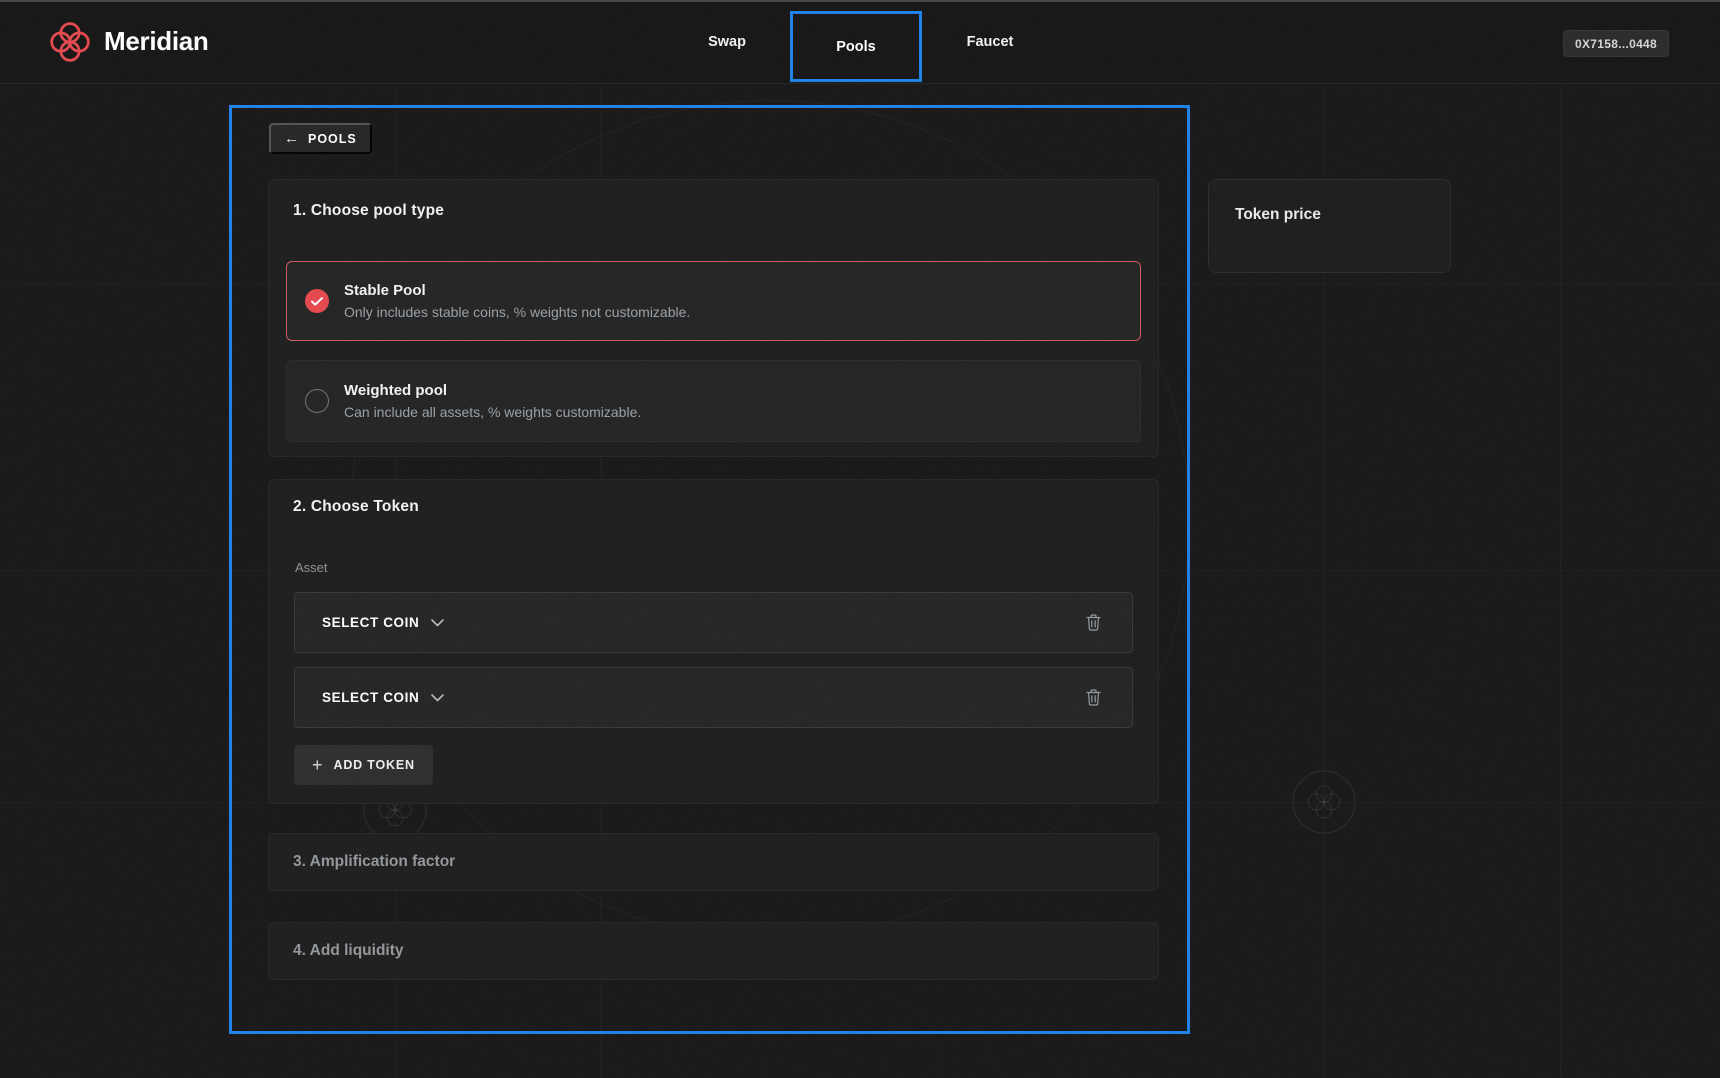 This screenshot has height=1078, width=1720. I want to click on step2-title: 2. Choose Token, so click(356, 506).